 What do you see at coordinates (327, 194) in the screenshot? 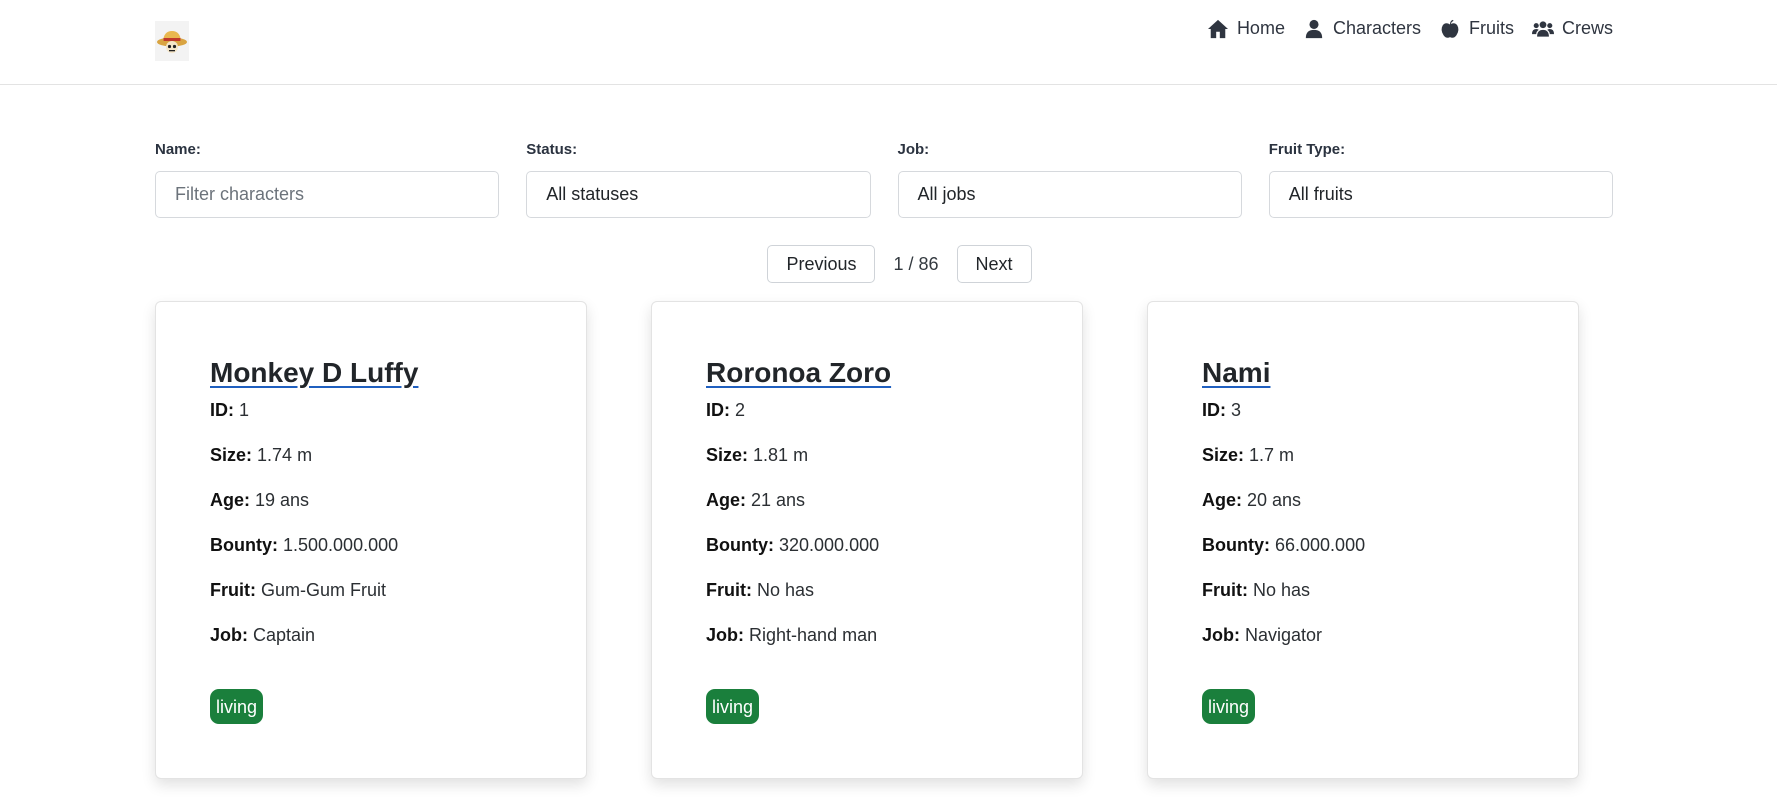
I see `name-filter-input` at bounding box center [327, 194].